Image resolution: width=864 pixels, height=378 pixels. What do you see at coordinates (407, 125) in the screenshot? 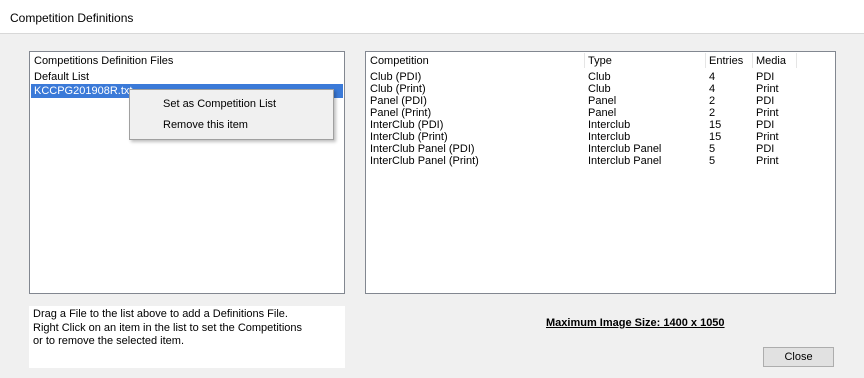
I see `cell-competition: InterClub (PDI)` at bounding box center [407, 125].